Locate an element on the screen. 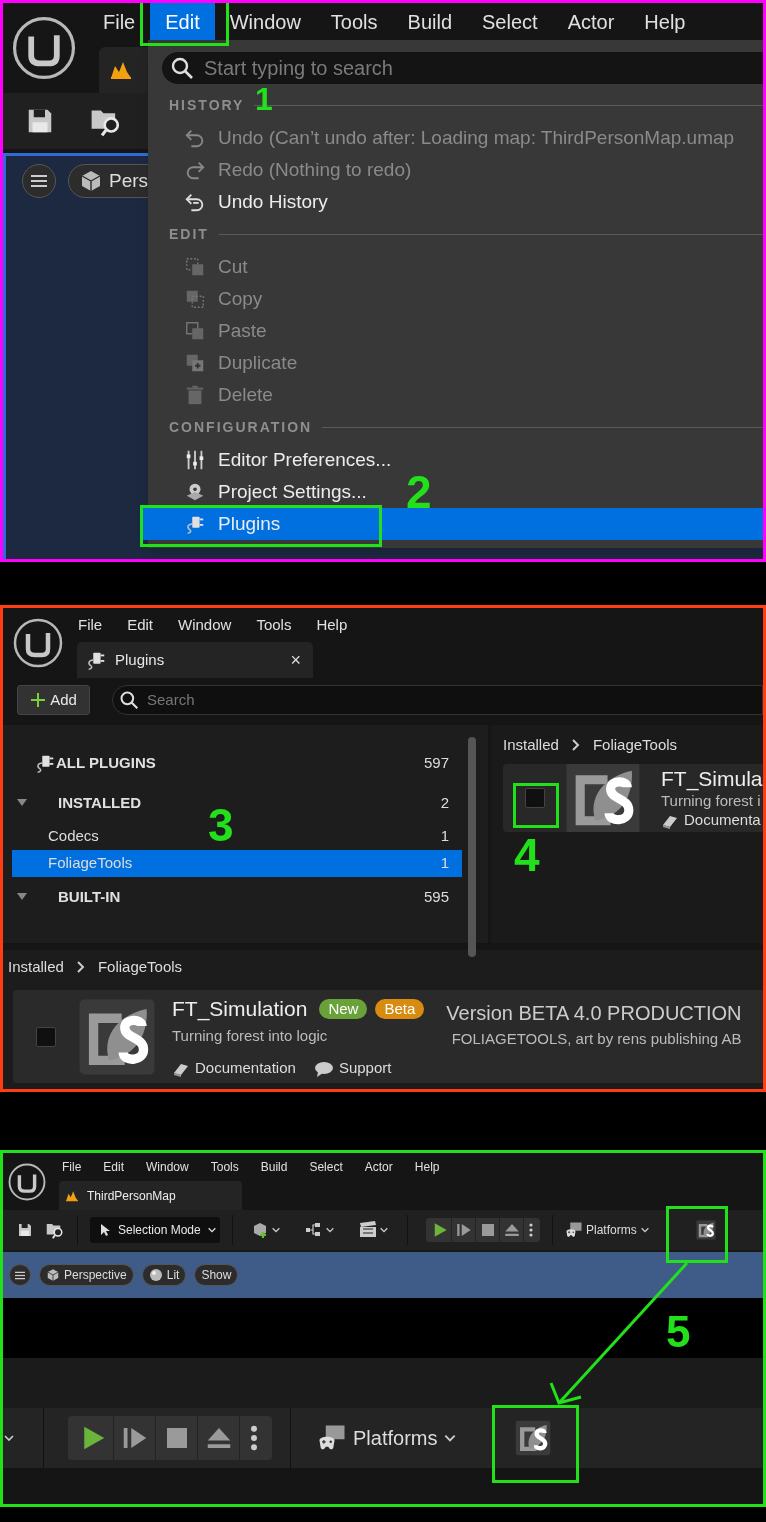 Image resolution: width=766 pixels, height=1522 pixels. add-actor-button is located at coordinates (266, 1230).